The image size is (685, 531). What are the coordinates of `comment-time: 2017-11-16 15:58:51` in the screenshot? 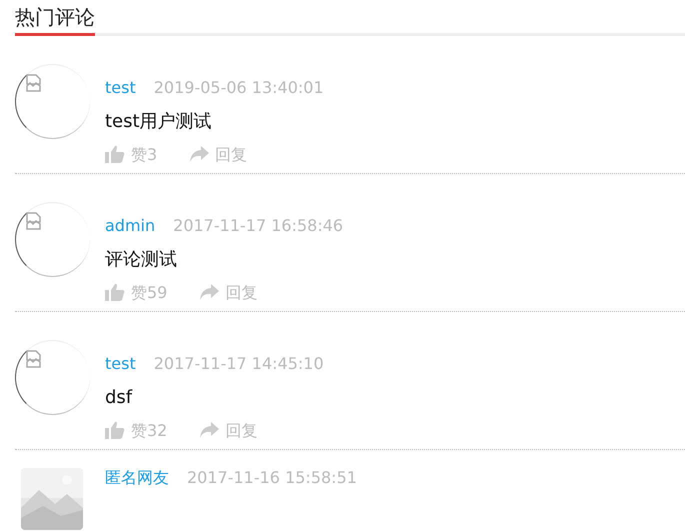 It's located at (272, 477).